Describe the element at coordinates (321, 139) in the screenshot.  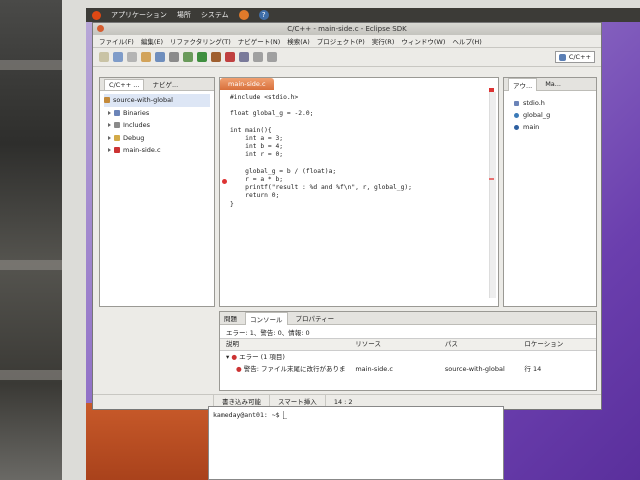
I see `code-line: int a = 3;` at that location.